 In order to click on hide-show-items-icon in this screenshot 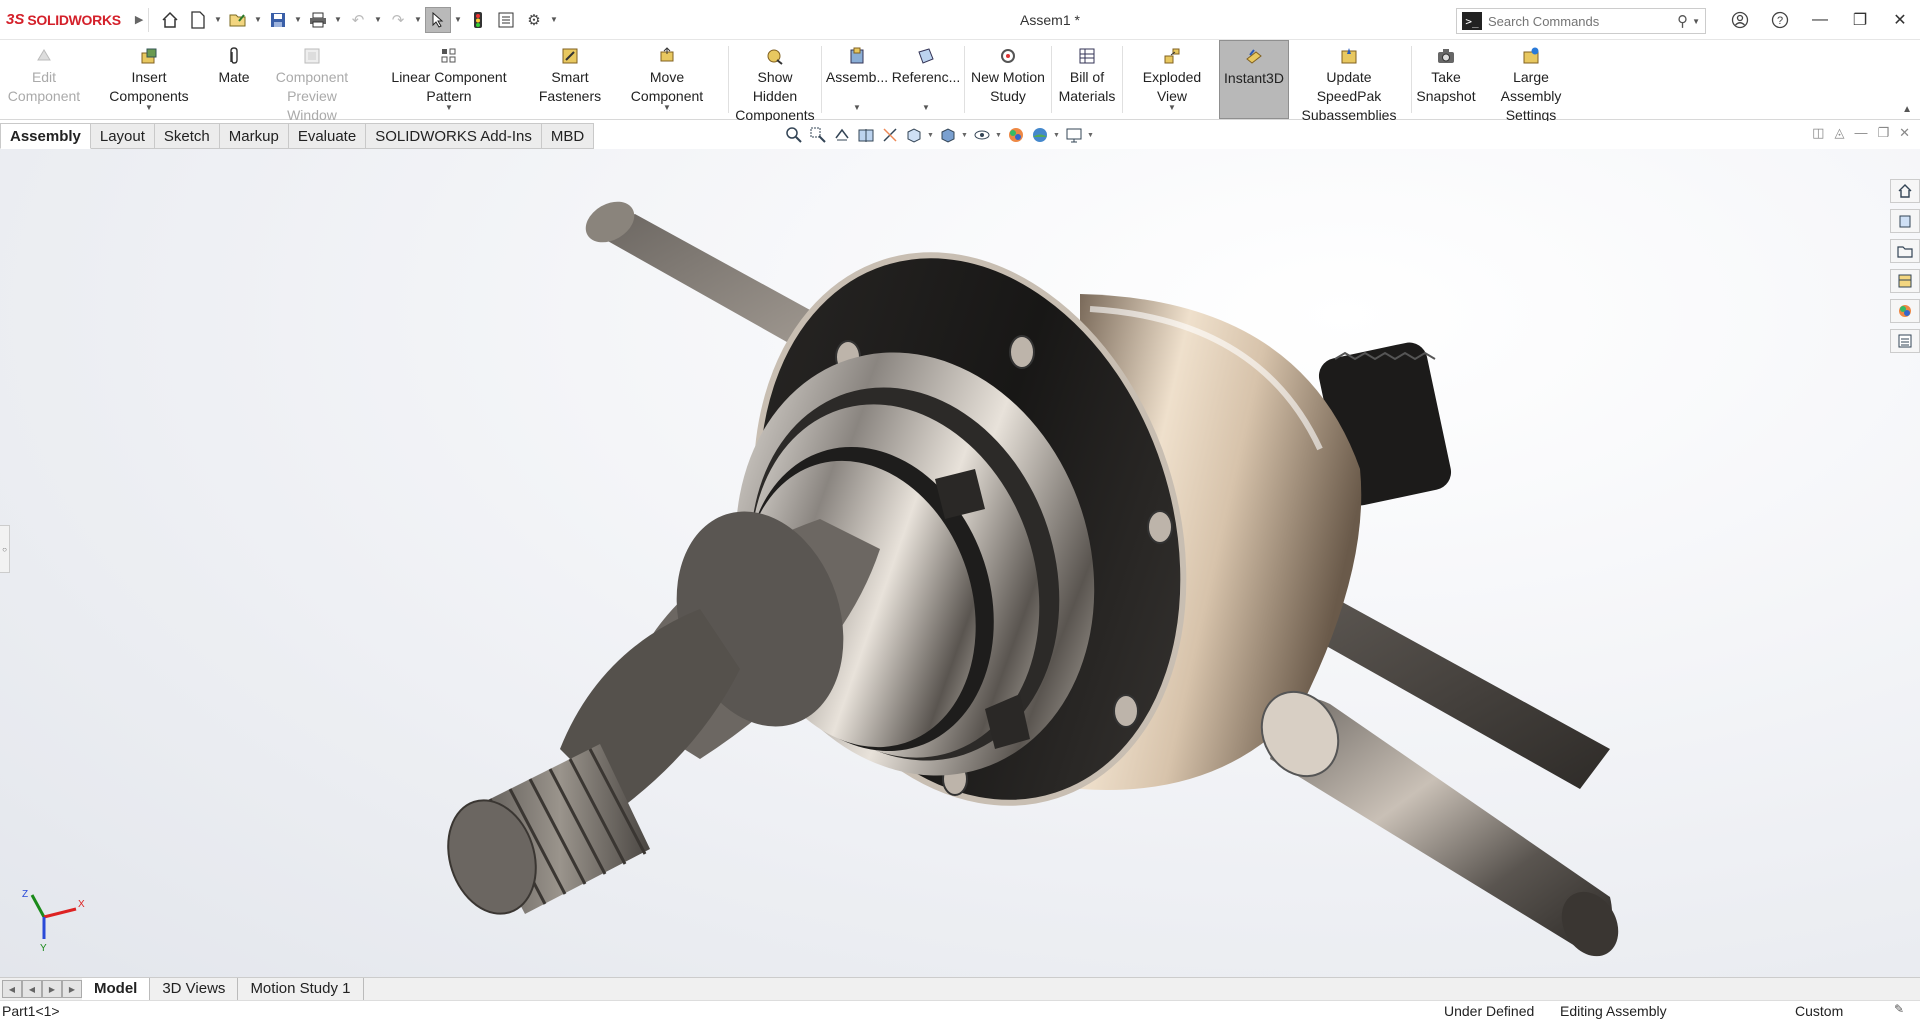, I will do `click(982, 135)`.